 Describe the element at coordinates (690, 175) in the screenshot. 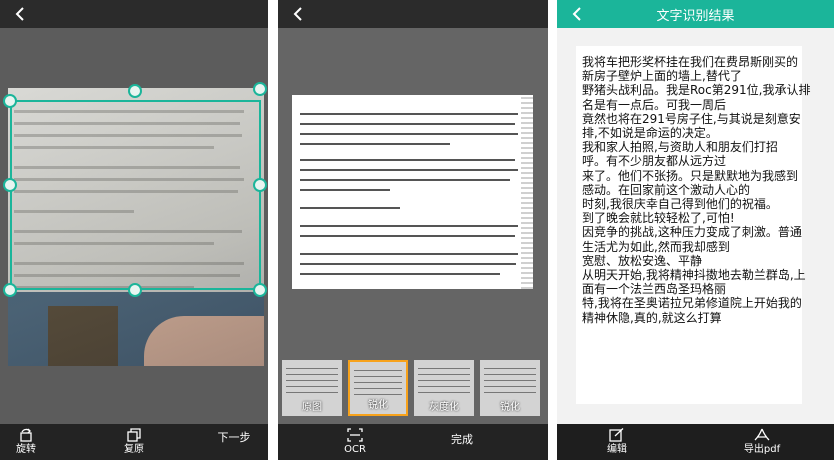

I see `ocr-text-line: 来了。他们不张扬。只是默默地为我感到` at that location.